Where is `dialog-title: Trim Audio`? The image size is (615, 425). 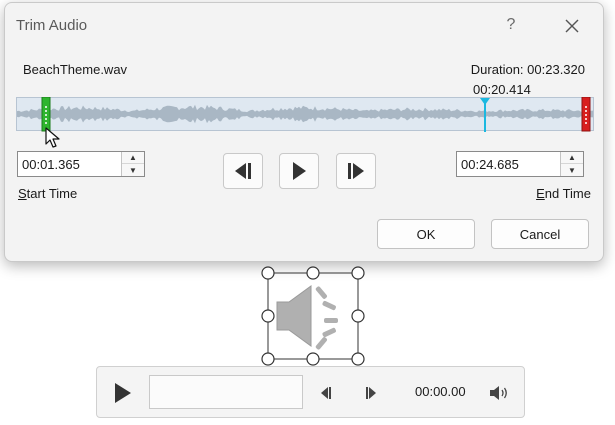 dialog-title: Trim Audio is located at coordinates (52, 25).